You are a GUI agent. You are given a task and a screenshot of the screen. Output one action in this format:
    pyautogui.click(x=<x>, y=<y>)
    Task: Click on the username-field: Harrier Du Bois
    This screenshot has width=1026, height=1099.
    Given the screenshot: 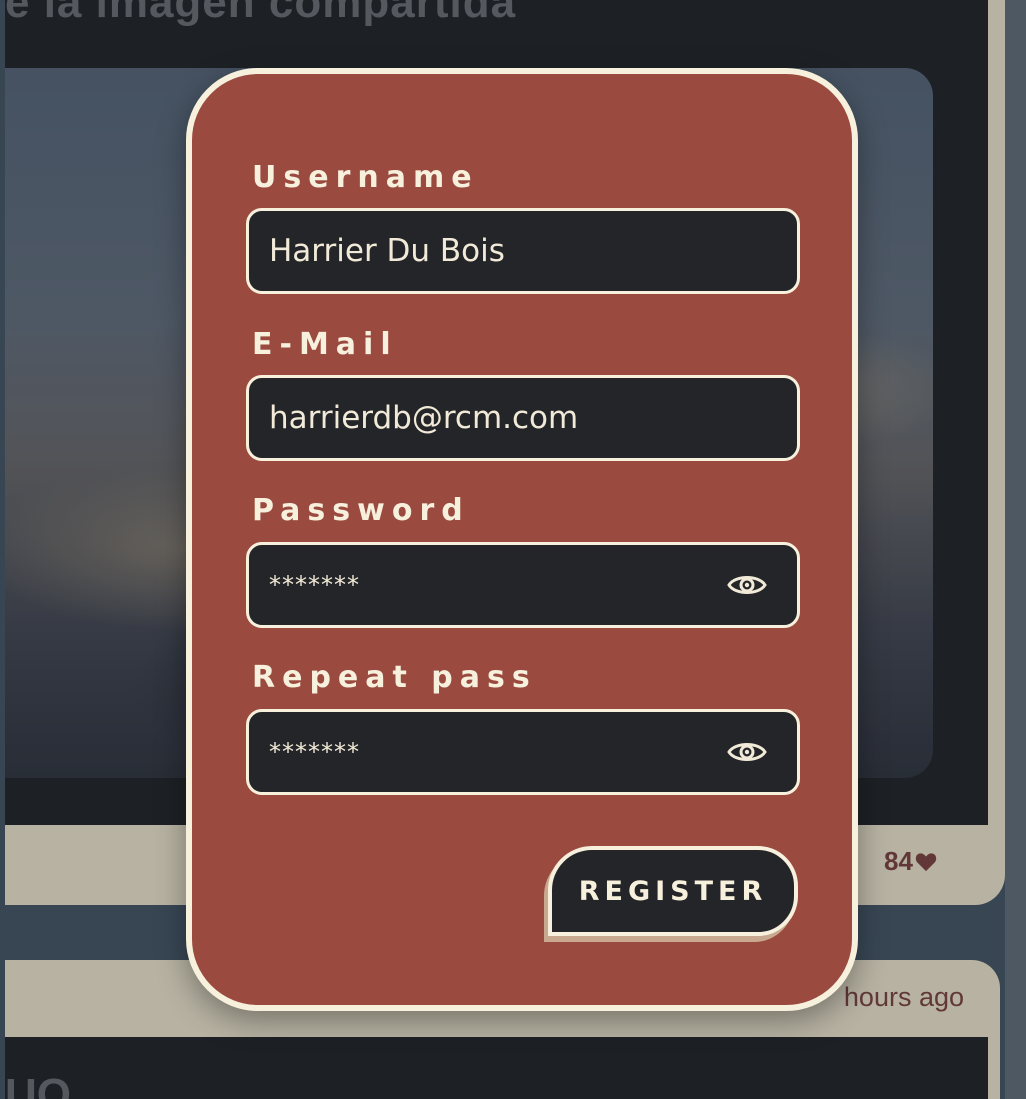 What is the action you would take?
    pyautogui.click(x=523, y=251)
    